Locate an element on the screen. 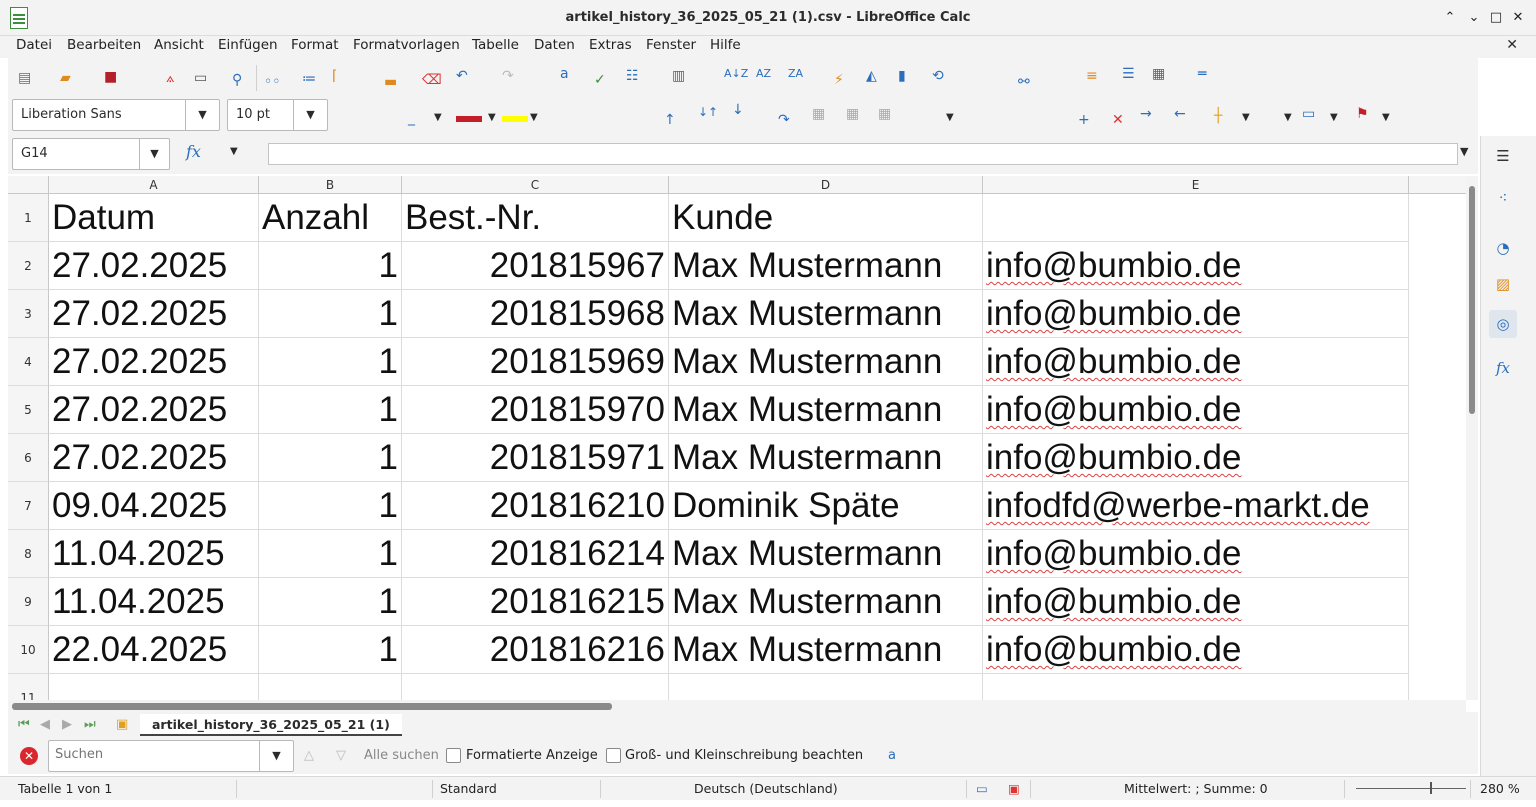 The width and height of the screenshot is (1536, 807). cell-c5: 201815970 is located at coordinates (535, 410).